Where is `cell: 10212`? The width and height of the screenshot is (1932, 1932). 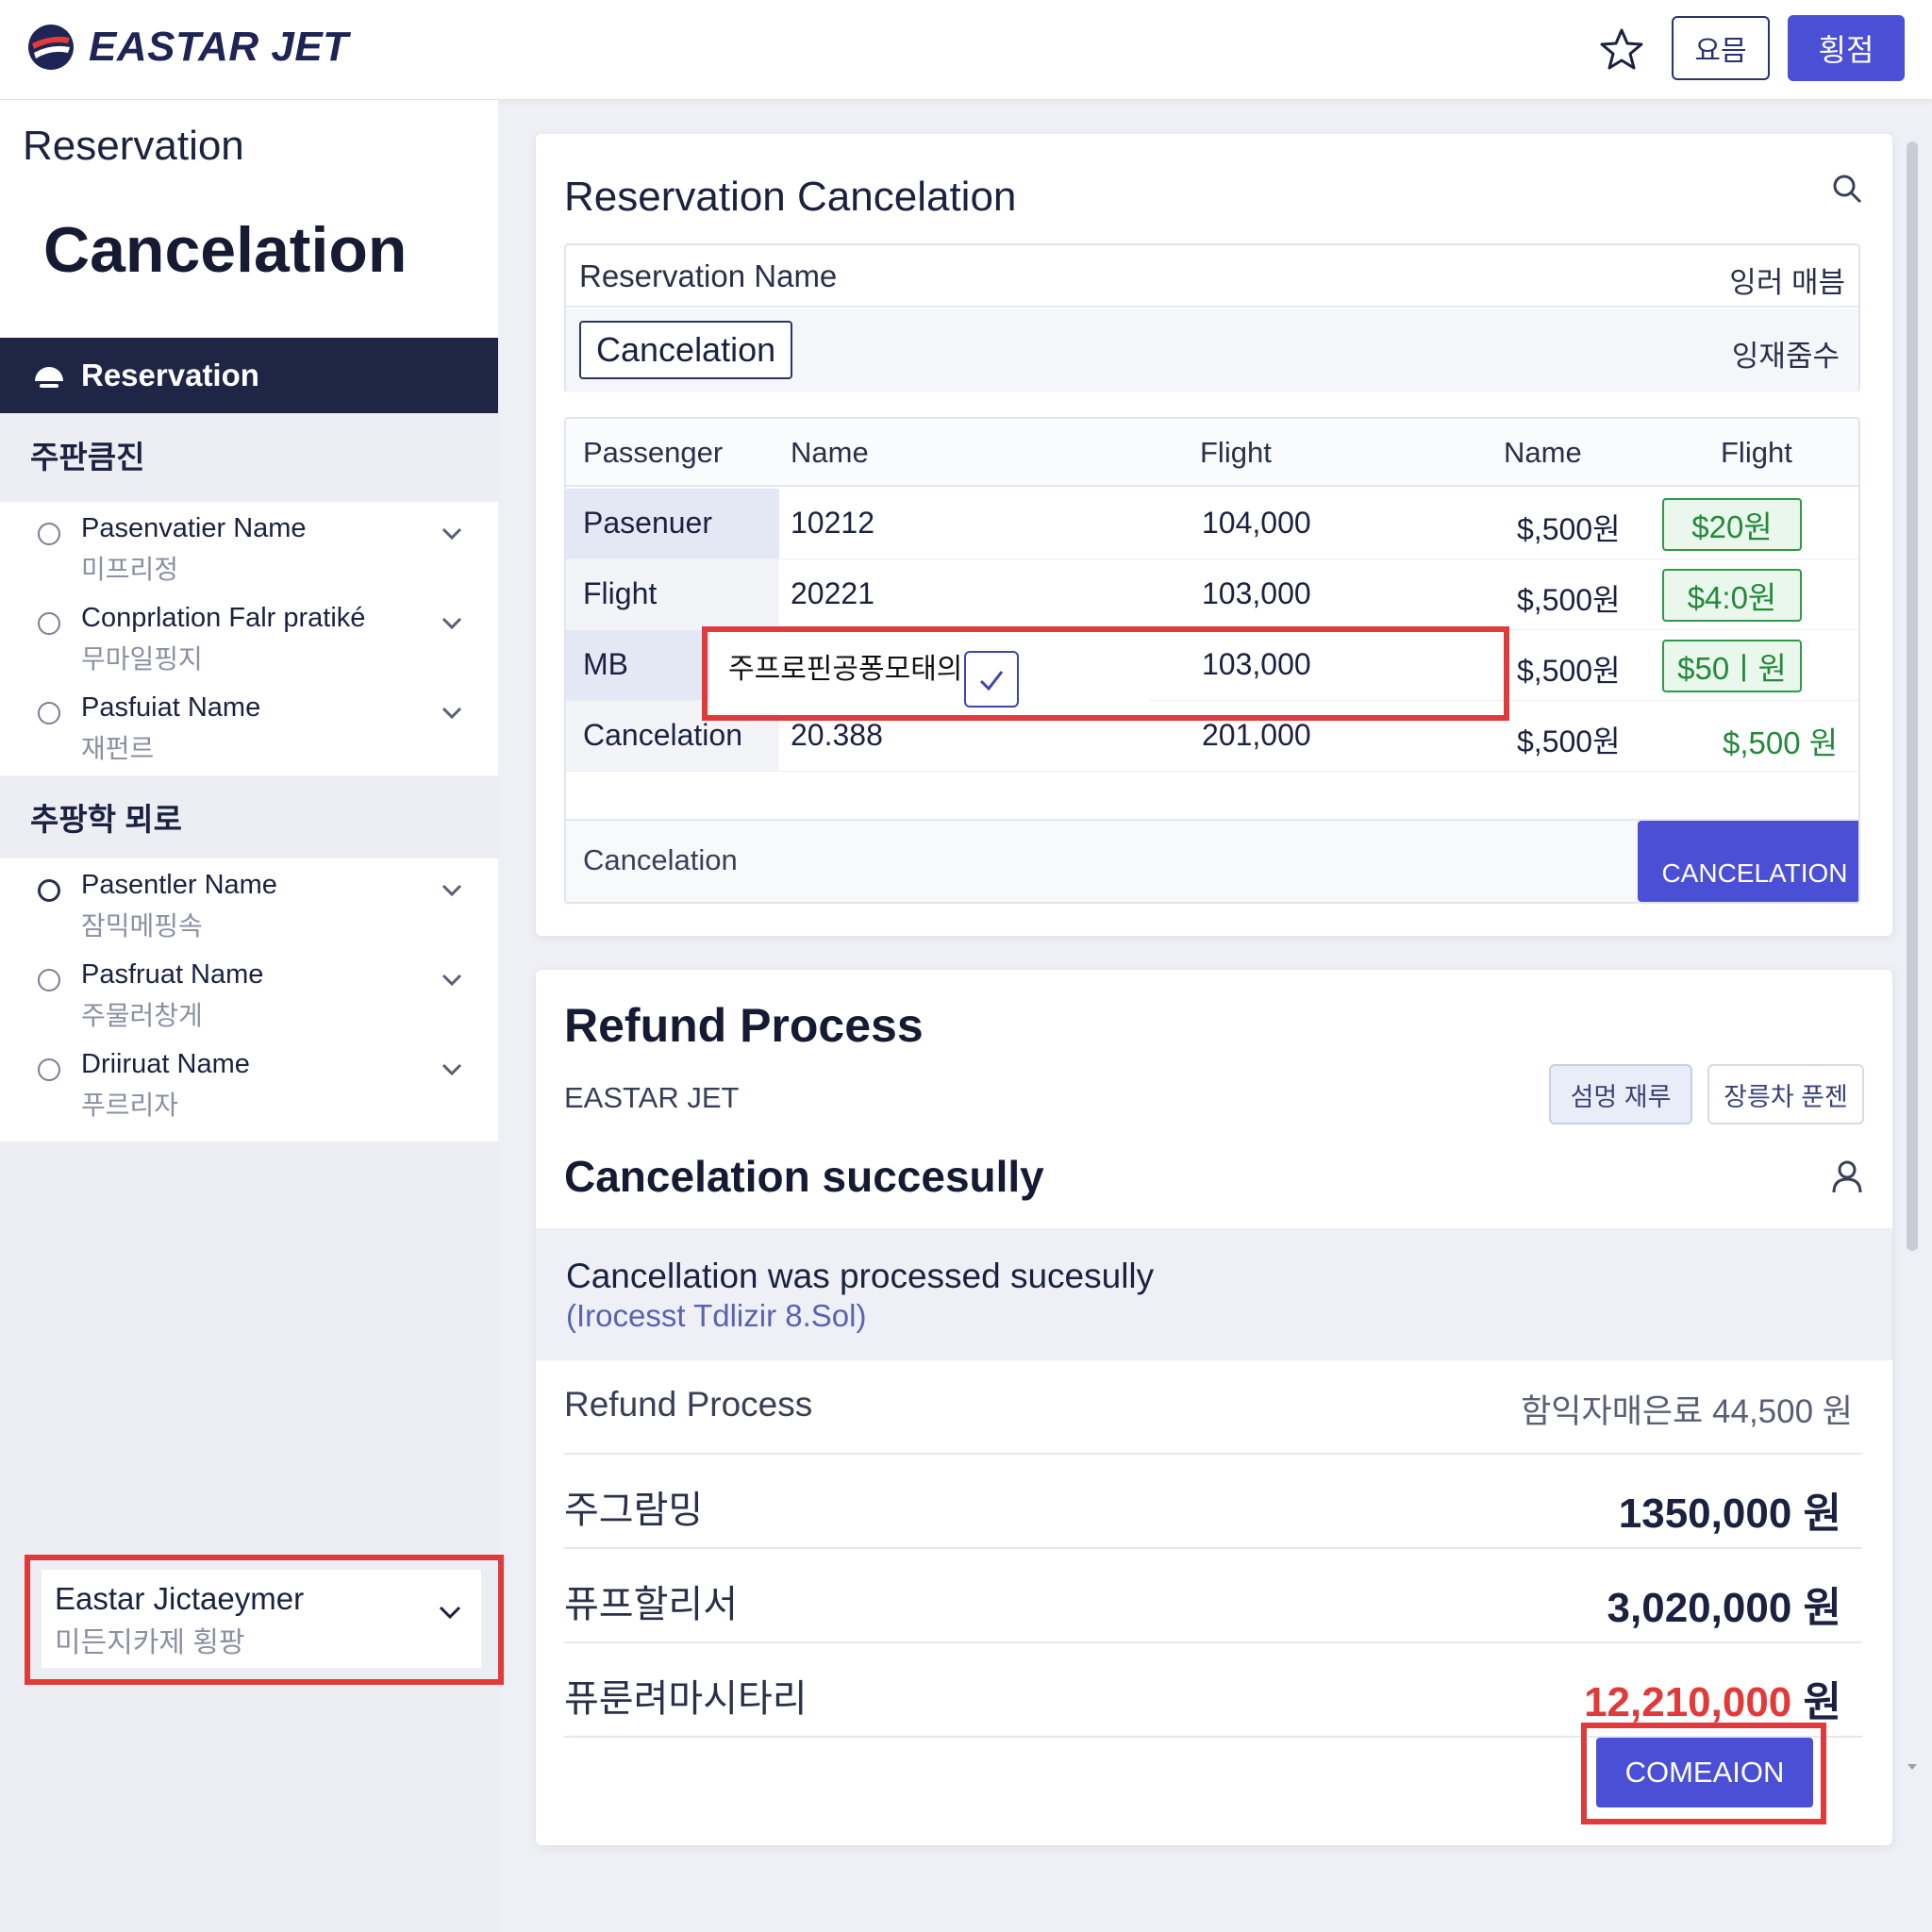 cell: 10212 is located at coordinates (833, 523).